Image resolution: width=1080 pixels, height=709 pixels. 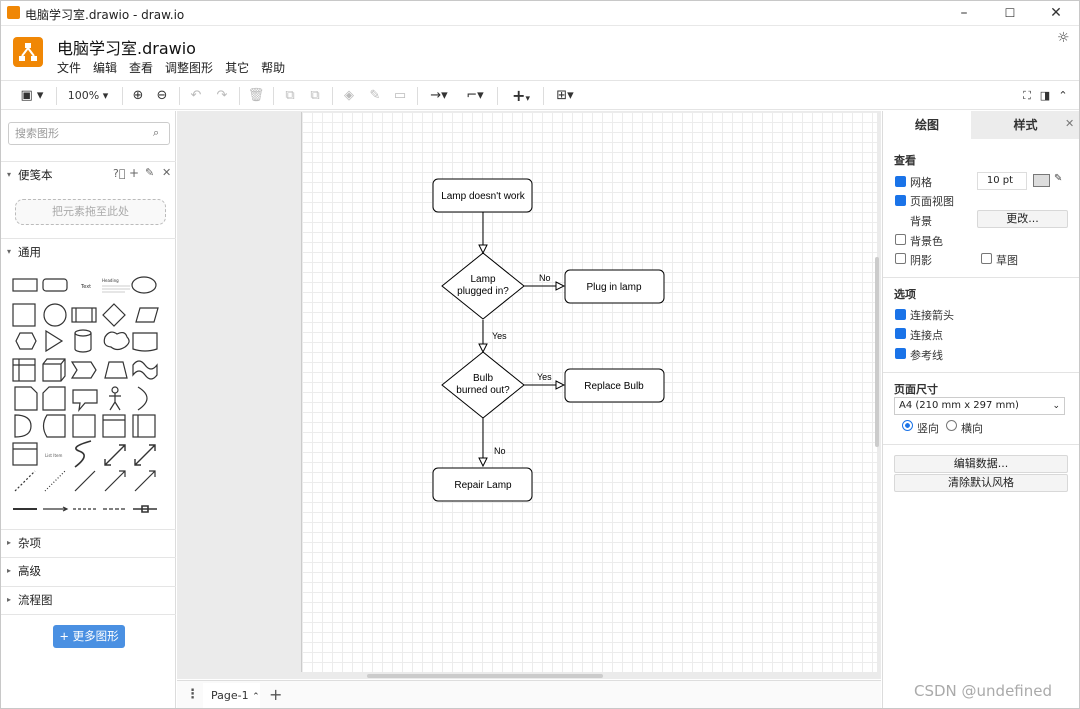 What do you see at coordinates (986, 258) in the screenshot?
I see `sketch-checkbox` at bounding box center [986, 258].